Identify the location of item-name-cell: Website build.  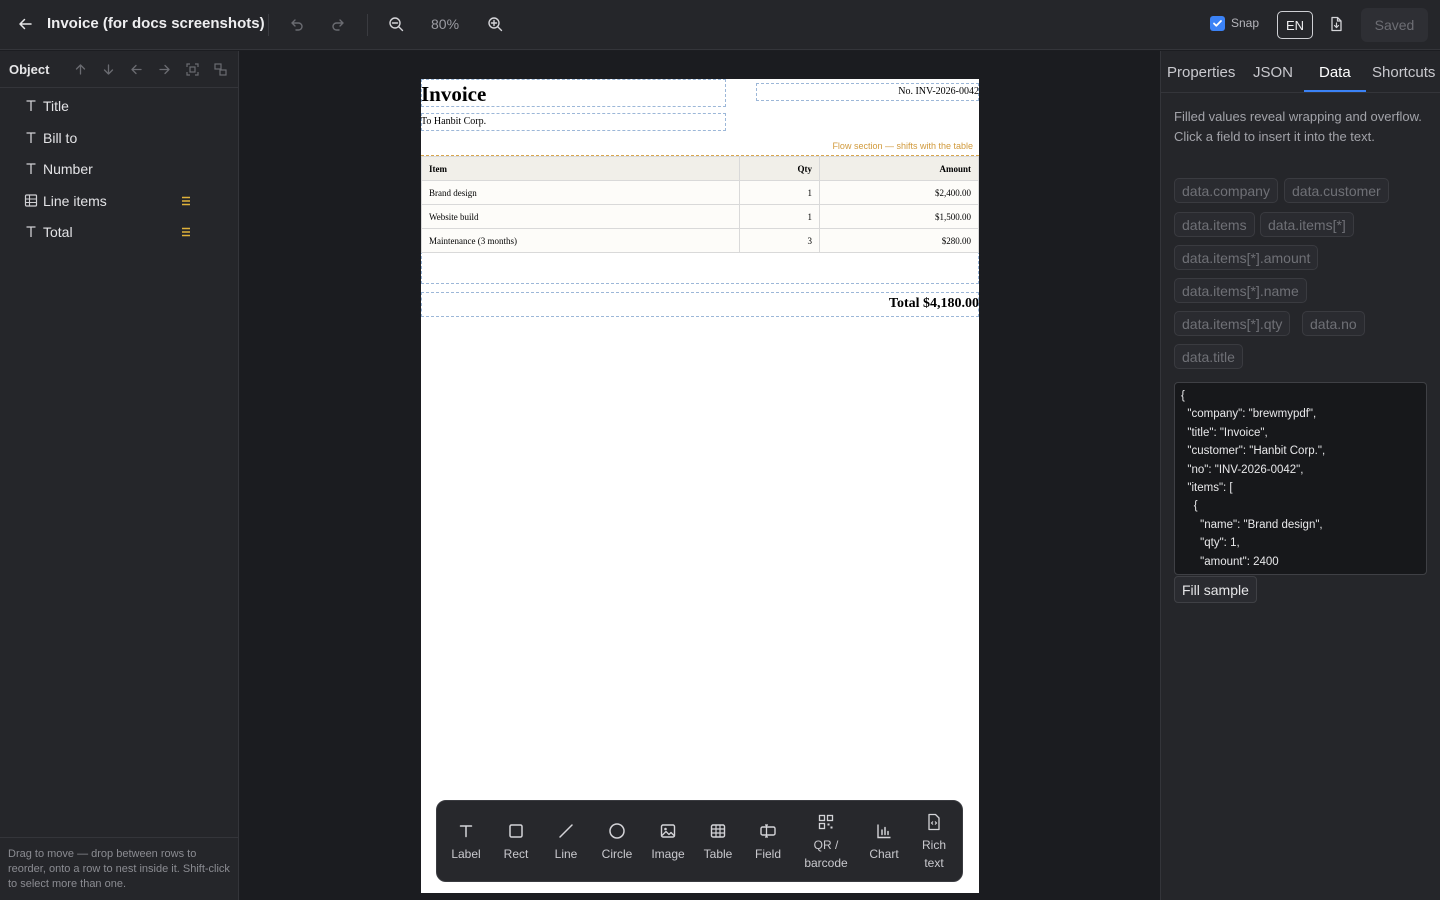
(580, 216).